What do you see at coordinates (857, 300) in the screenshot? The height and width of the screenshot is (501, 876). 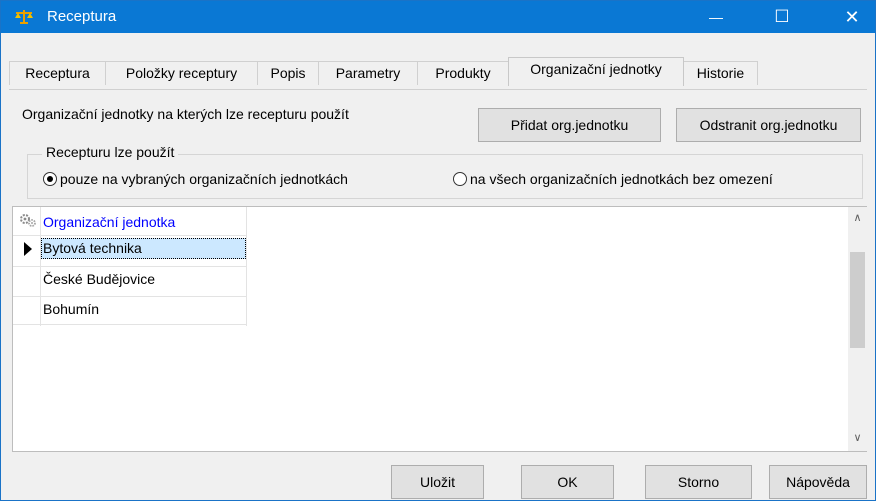 I see `scroll-thumb` at bounding box center [857, 300].